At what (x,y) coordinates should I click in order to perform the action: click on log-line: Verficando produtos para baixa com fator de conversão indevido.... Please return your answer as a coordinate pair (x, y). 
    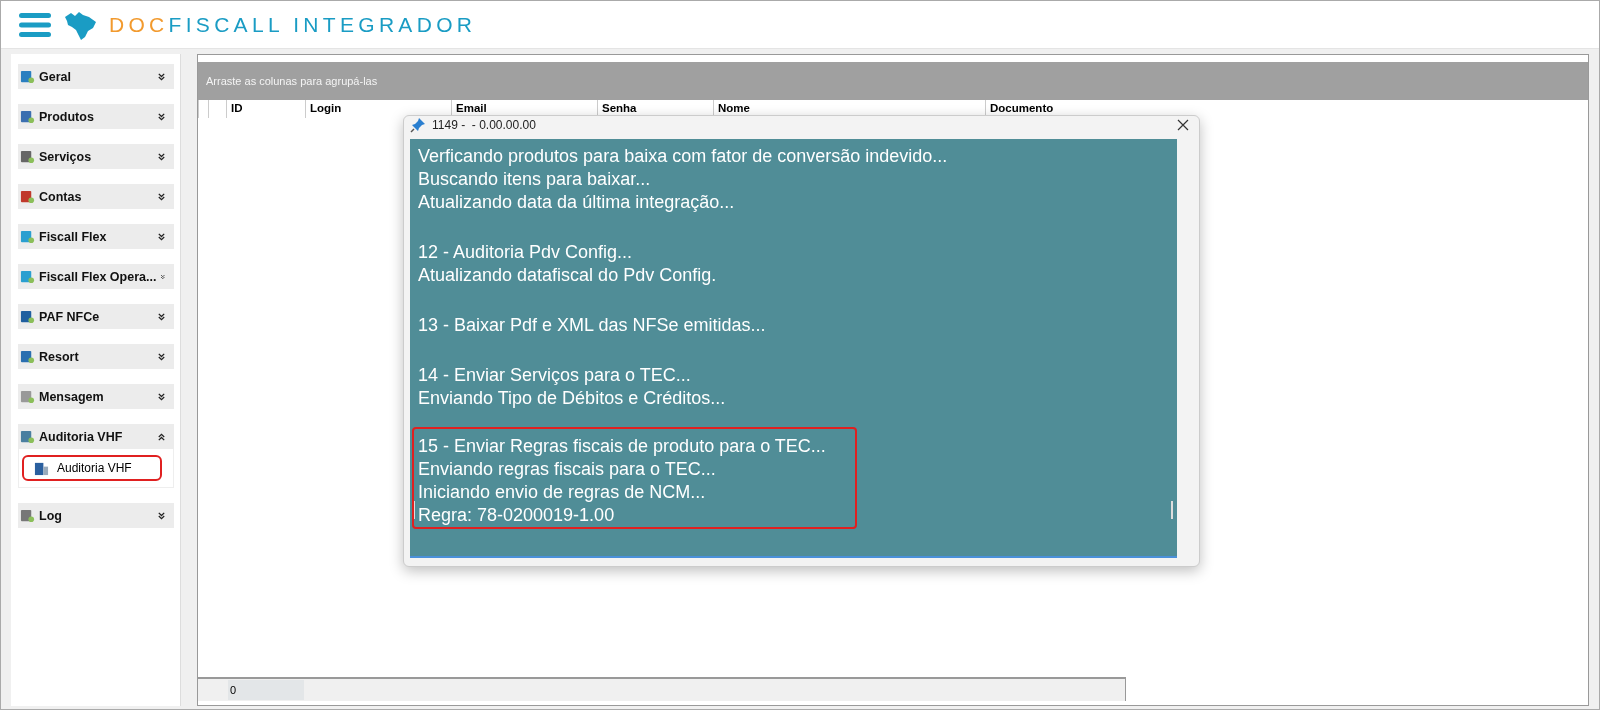
    Looking at the image, I should click on (683, 156).